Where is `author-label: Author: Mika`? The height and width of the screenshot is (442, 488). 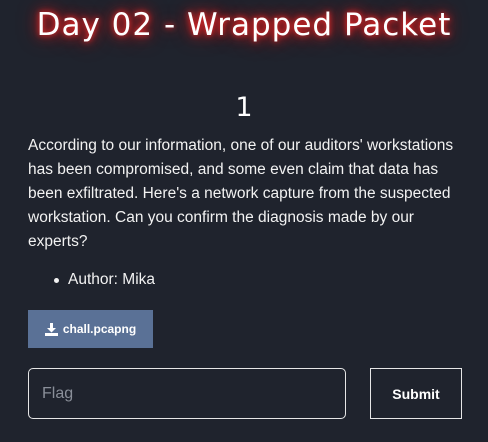
author-label: Author: Mika is located at coordinates (112, 279).